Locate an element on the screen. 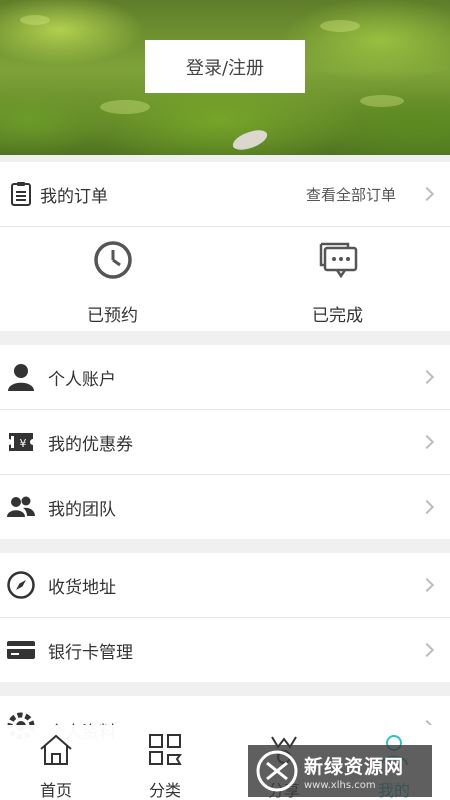 This screenshot has height=800, width=450. login-register-button: 登录/注册 is located at coordinates (225, 66).